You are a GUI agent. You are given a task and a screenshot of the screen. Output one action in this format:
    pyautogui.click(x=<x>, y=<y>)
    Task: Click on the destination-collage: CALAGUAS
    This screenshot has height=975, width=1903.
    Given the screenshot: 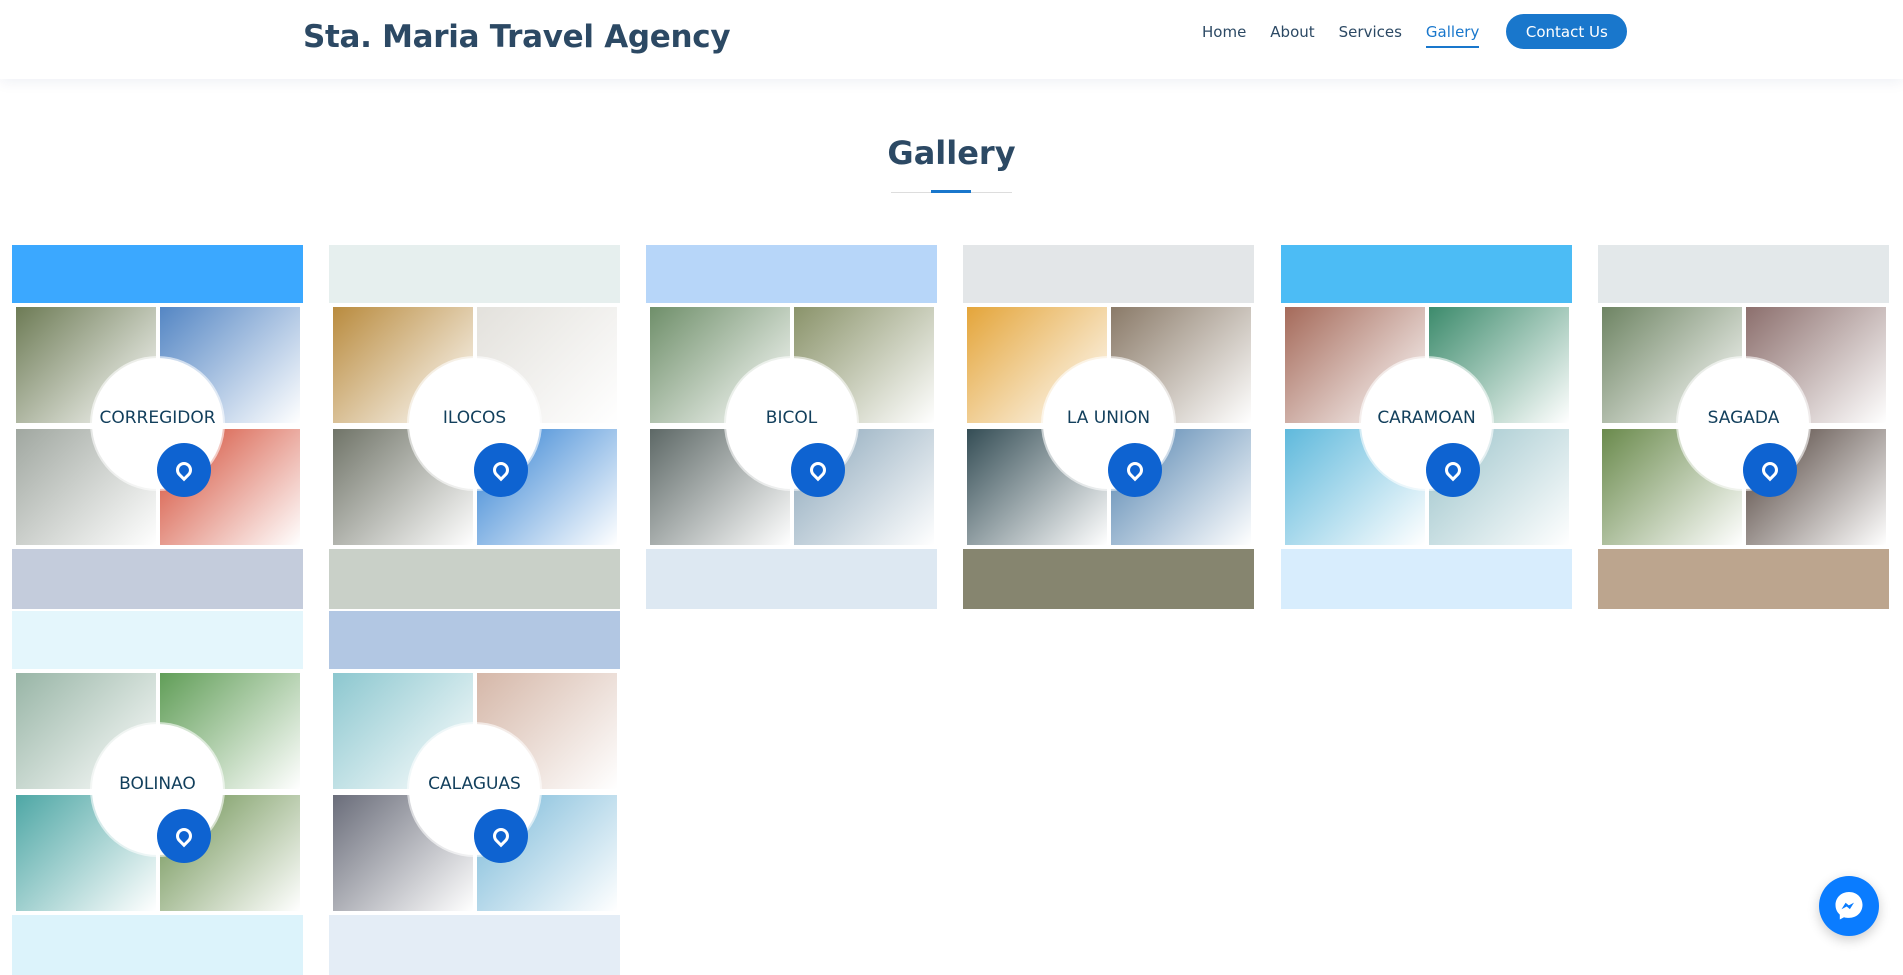 What is the action you would take?
    pyautogui.click(x=474, y=792)
    